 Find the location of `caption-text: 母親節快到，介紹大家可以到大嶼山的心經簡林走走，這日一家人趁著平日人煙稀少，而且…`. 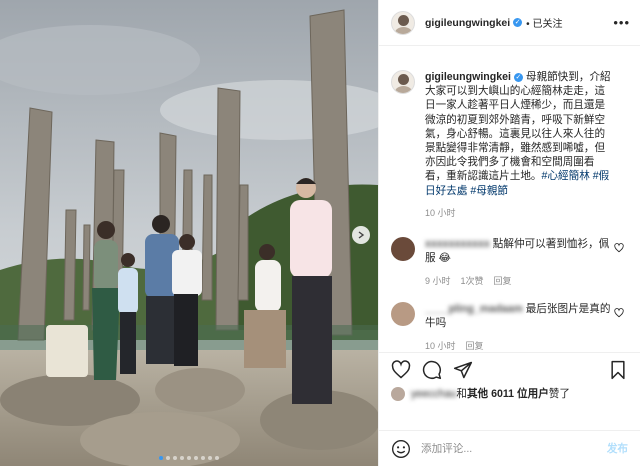

caption-text: 母親節快到，介紹大家可以到大嶼山的心經簡林走走，這日一家人趁著平日人煙稀少，而且… is located at coordinates (518, 127).